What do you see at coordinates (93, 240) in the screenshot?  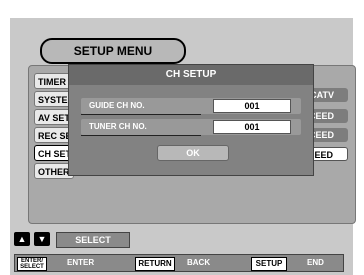 I see `select-hint: SELECT` at bounding box center [93, 240].